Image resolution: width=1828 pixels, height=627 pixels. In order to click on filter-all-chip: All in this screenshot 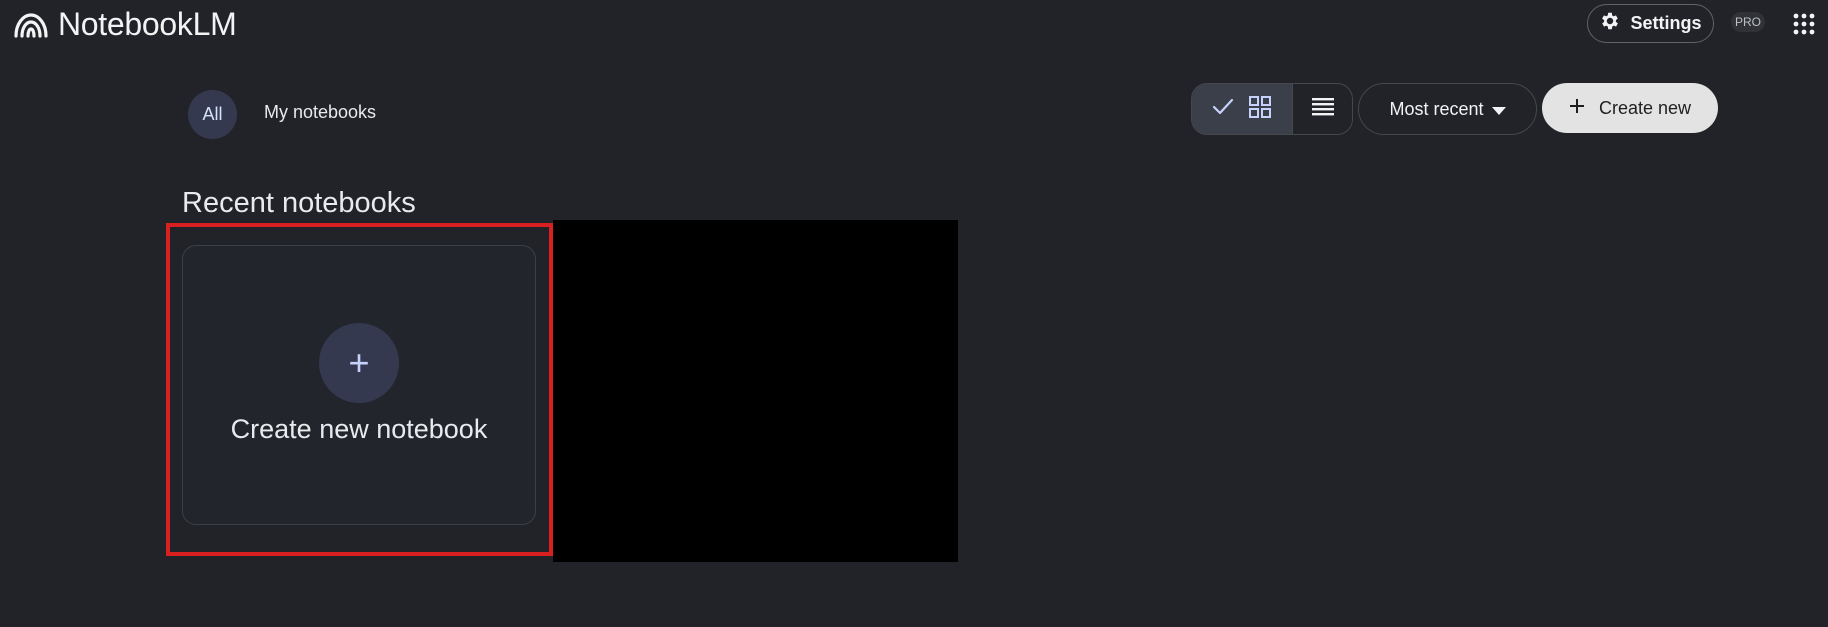, I will do `click(212, 114)`.